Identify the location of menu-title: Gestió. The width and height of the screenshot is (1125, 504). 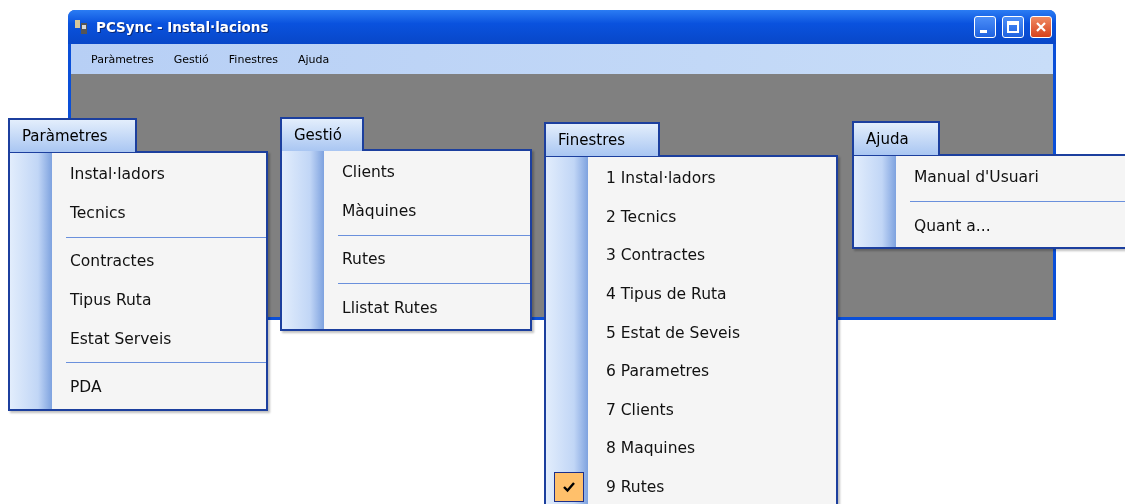
(322, 134).